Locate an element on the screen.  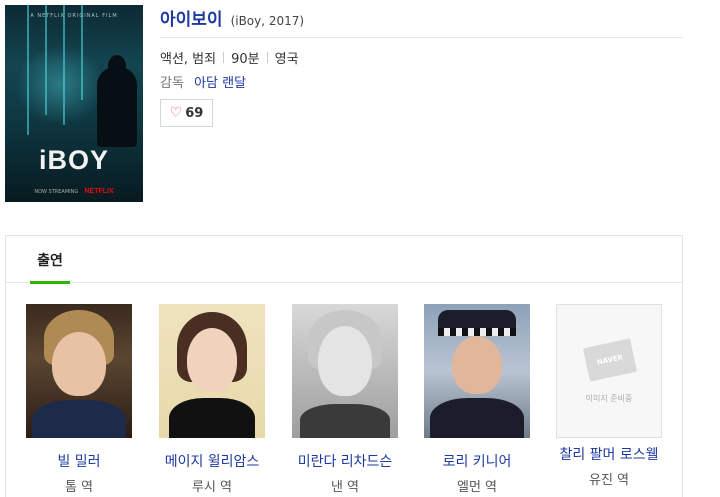
director-row: 감독 아담 랜달 is located at coordinates (421, 81).